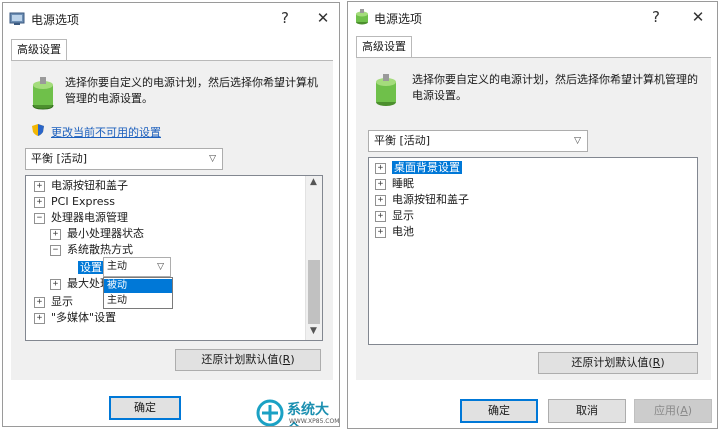 The height and width of the screenshot is (430, 720). What do you see at coordinates (74, 202) in the screenshot?
I see `tree-node: + PCI Express` at bounding box center [74, 202].